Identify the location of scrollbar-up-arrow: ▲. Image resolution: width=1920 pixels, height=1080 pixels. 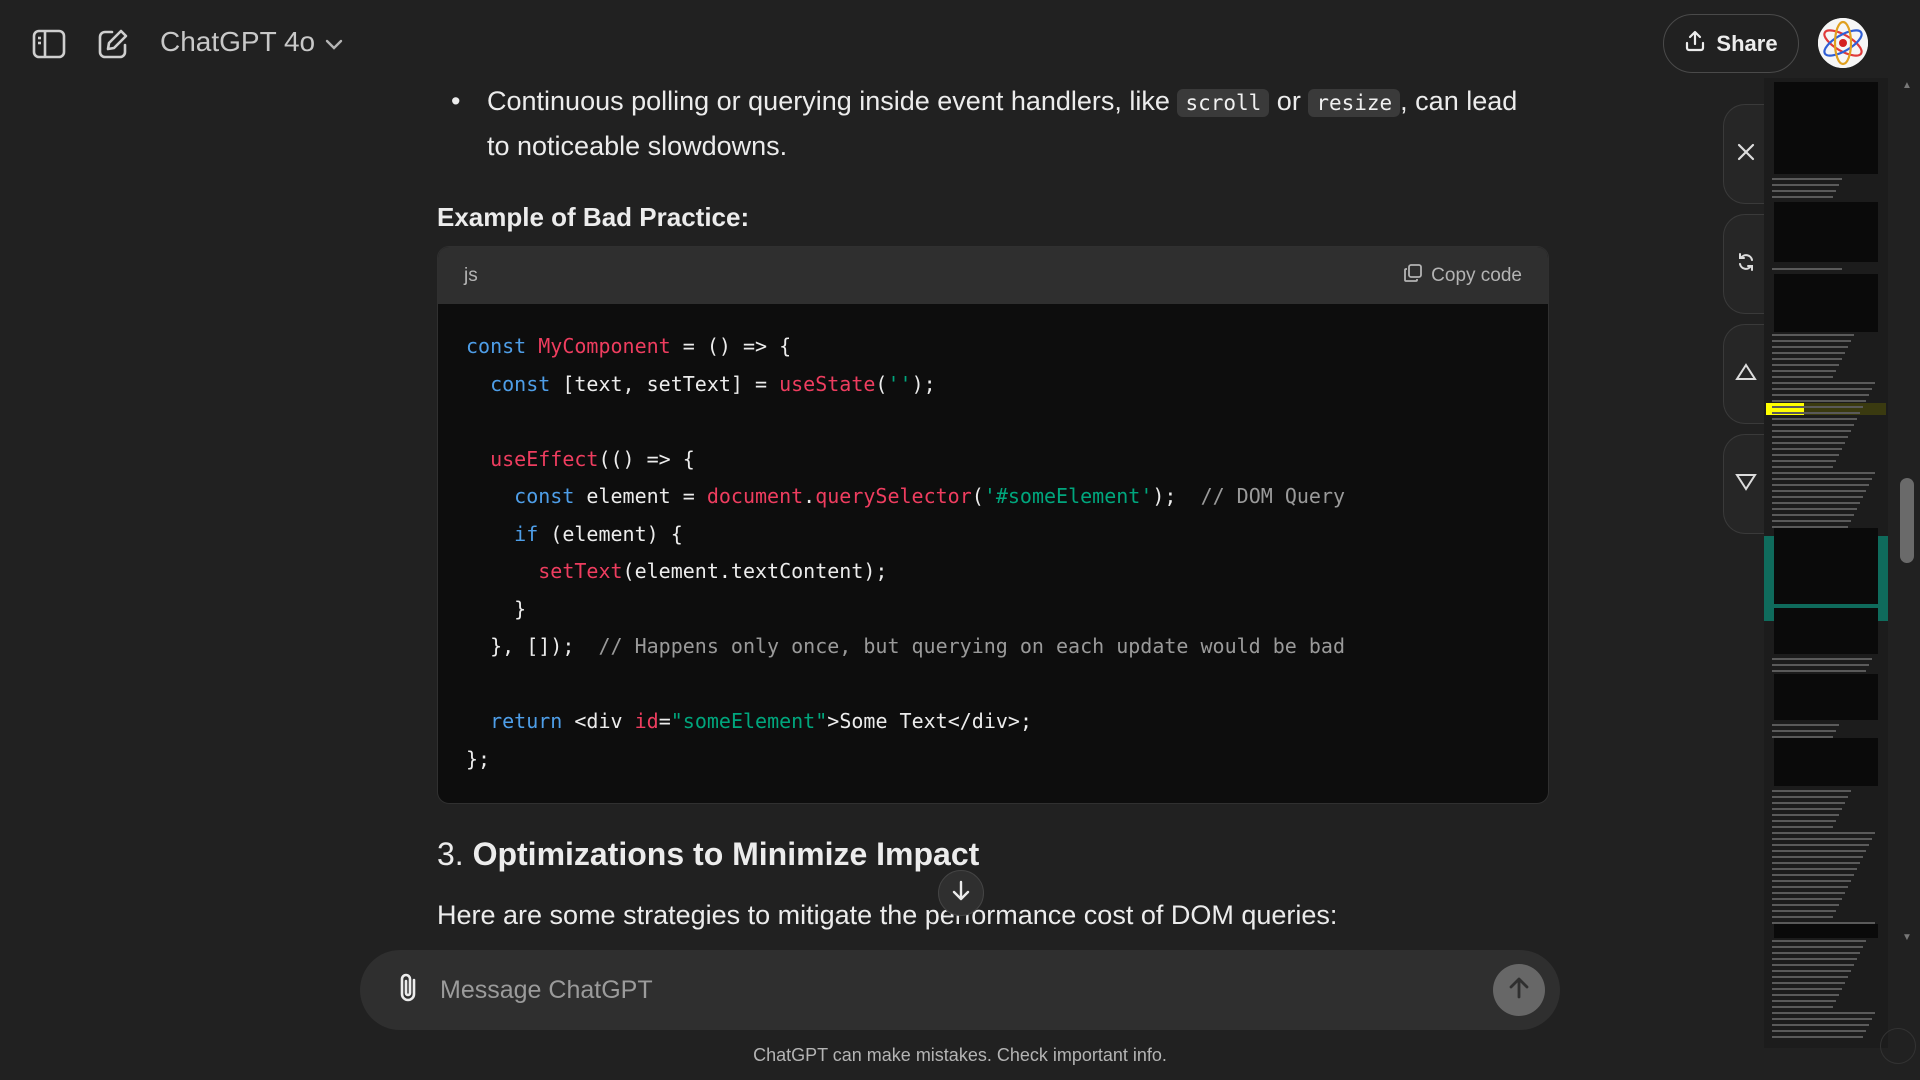
(1907, 85).